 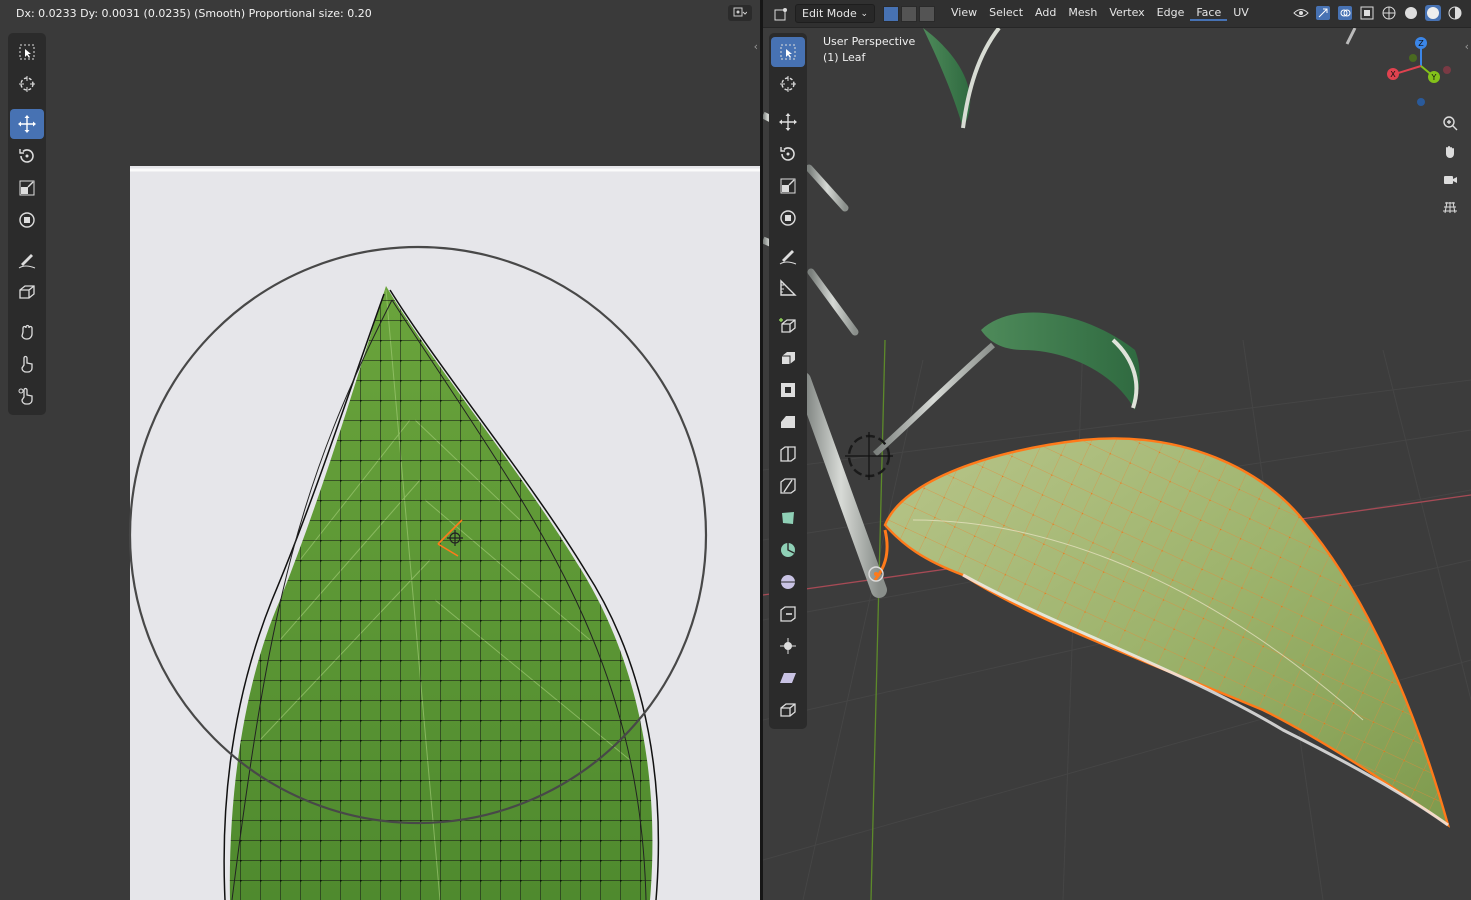 I want to click on poly-build-tool, so click(x=788, y=518).